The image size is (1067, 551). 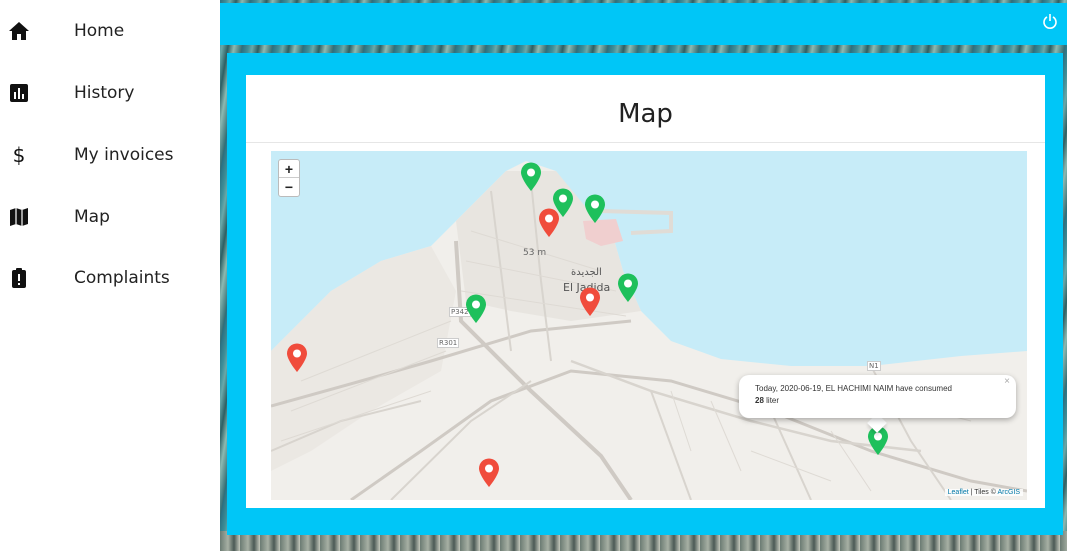 What do you see at coordinates (19, 217) in the screenshot?
I see `map-icon` at bounding box center [19, 217].